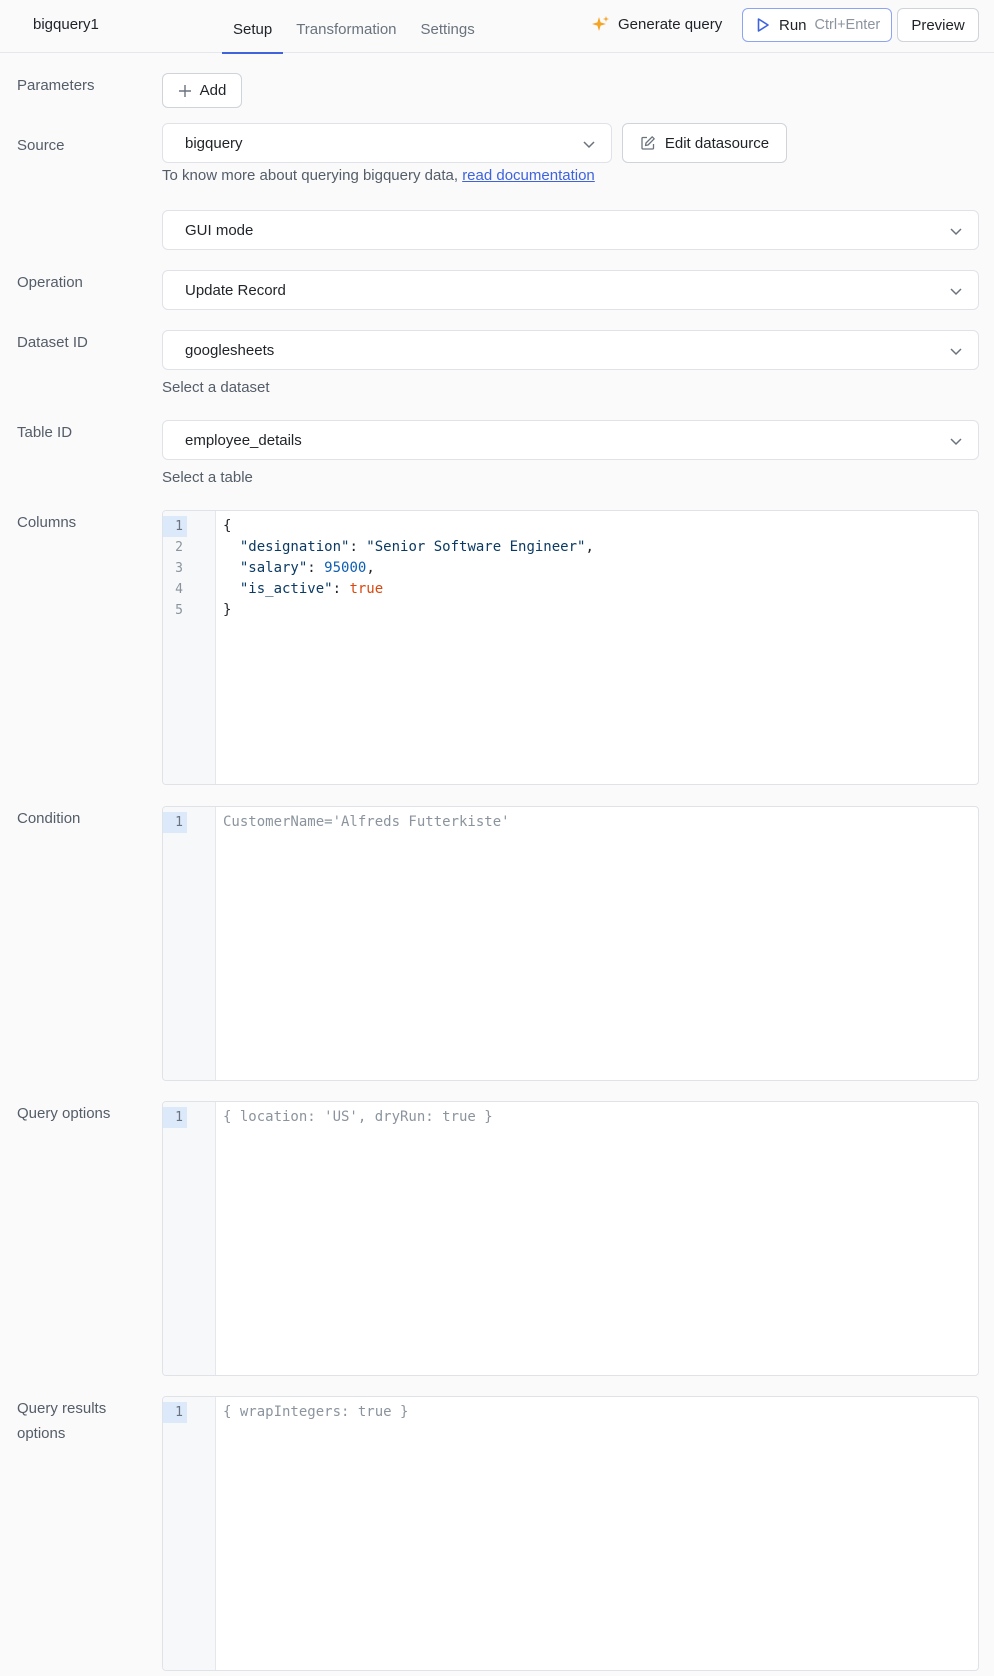  I want to click on mode-select: GUI mode, so click(570, 230).